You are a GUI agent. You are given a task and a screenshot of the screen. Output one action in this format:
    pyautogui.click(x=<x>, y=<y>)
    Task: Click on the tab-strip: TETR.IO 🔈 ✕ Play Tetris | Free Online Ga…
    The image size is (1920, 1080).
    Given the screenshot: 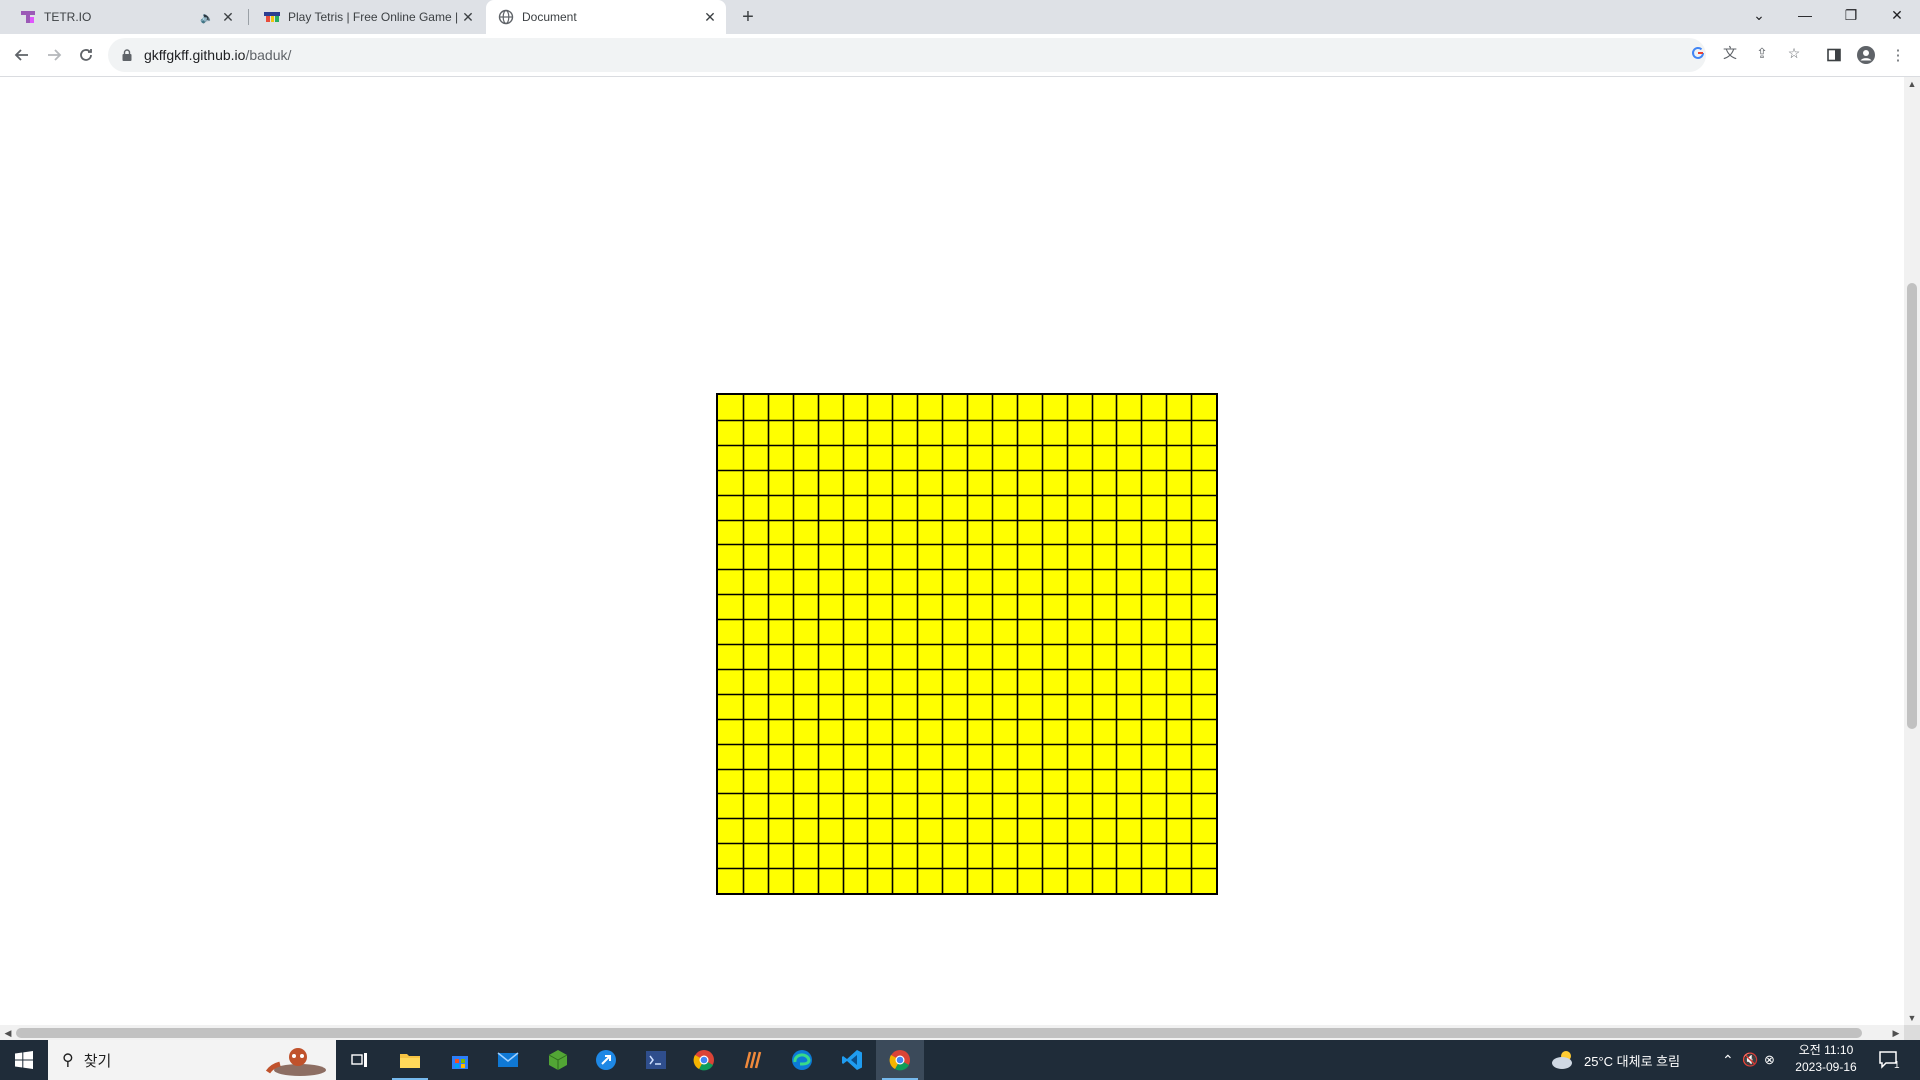 What is the action you would take?
    pyautogui.click(x=960, y=17)
    